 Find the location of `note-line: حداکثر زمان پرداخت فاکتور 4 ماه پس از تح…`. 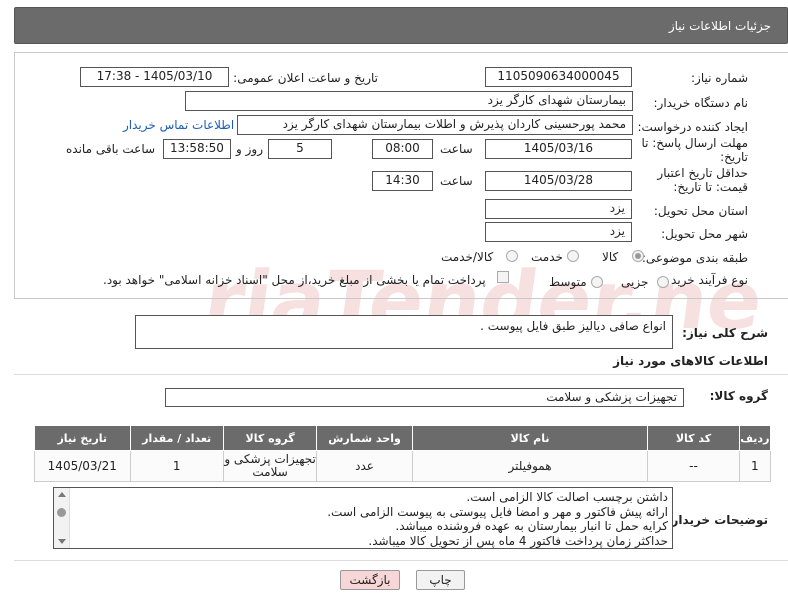

note-line: حداکثر زمان پرداخت فاکتور 4 ماه پس از تح… is located at coordinates (518, 540).